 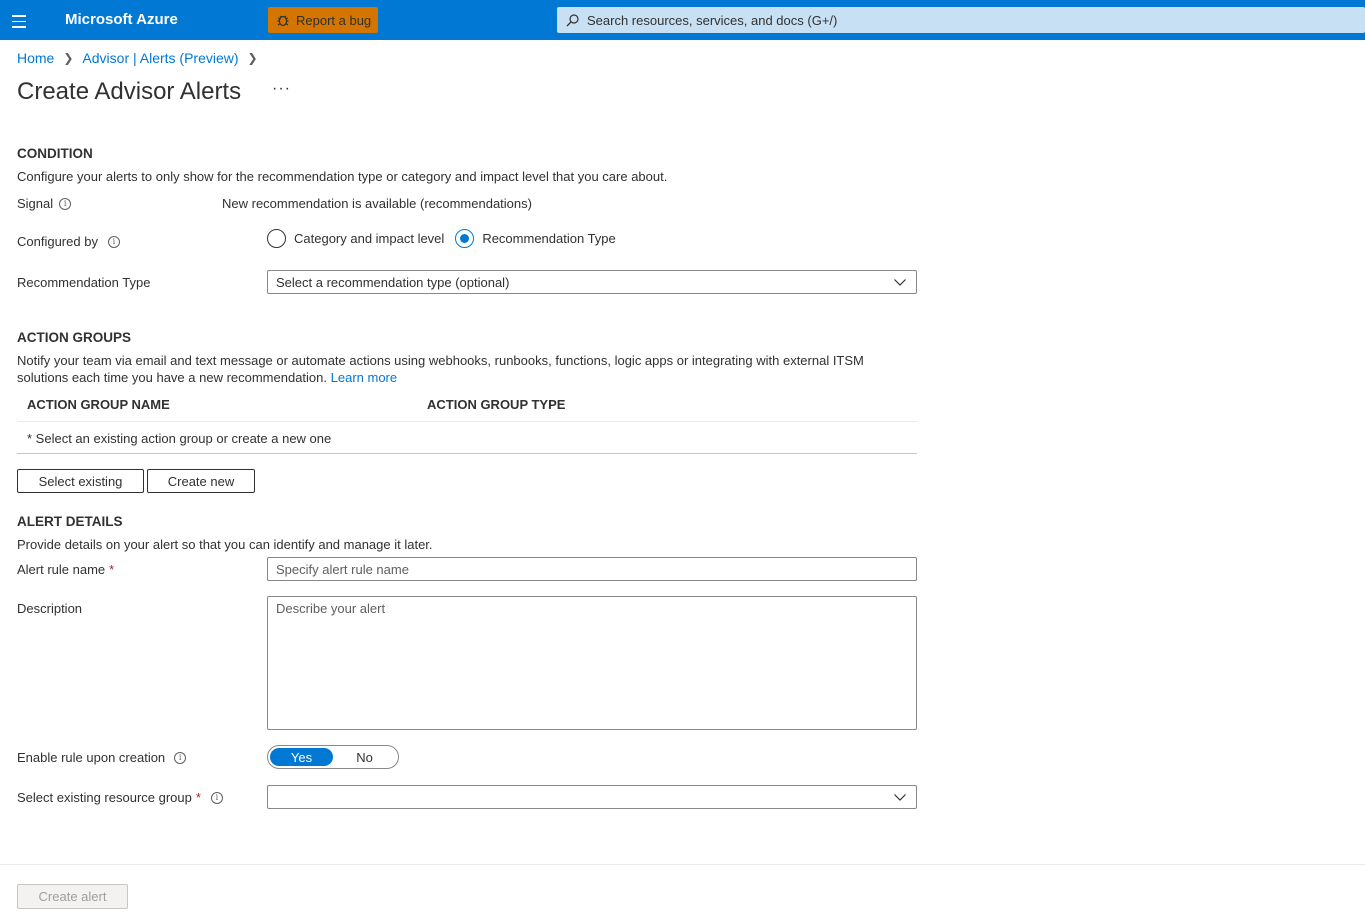 What do you see at coordinates (592, 569) in the screenshot?
I see `alert-rule-name-input` at bounding box center [592, 569].